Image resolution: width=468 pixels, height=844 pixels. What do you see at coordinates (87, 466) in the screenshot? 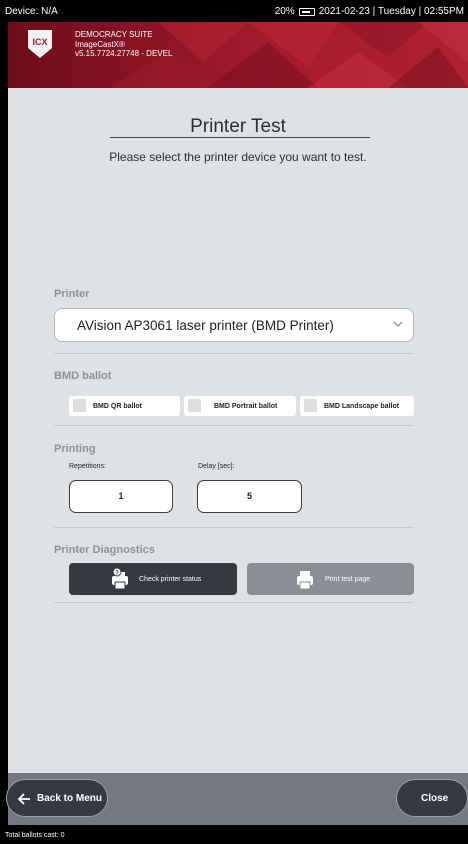
I see `repetitions-label: Repetitions:` at bounding box center [87, 466].